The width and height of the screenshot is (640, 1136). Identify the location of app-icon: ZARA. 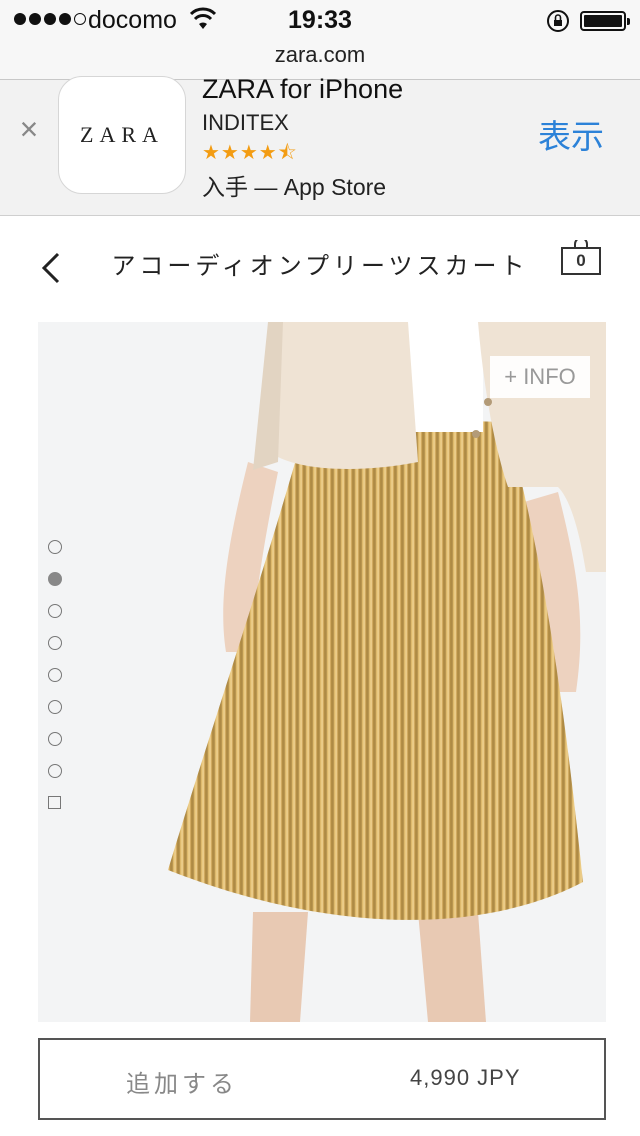
(122, 135).